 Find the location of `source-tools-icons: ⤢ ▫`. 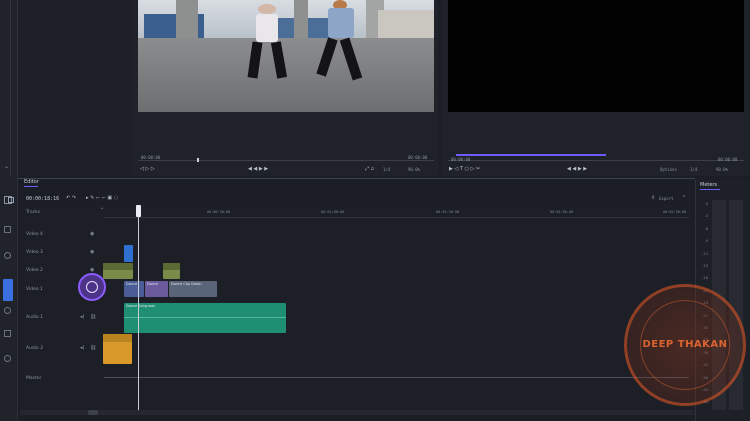

source-tools-icons: ⤢ ▫ is located at coordinates (369, 169).